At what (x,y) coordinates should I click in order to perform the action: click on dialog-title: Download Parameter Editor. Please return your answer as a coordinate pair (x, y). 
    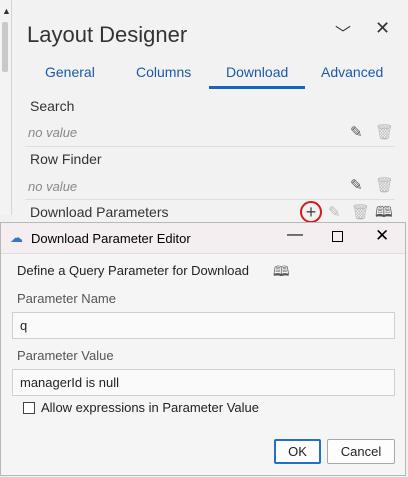
    Looking at the image, I should click on (111, 238).